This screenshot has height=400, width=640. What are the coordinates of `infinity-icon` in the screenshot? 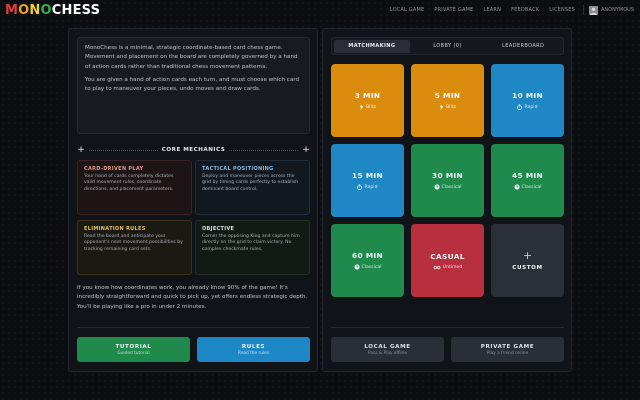 It's located at (437, 267).